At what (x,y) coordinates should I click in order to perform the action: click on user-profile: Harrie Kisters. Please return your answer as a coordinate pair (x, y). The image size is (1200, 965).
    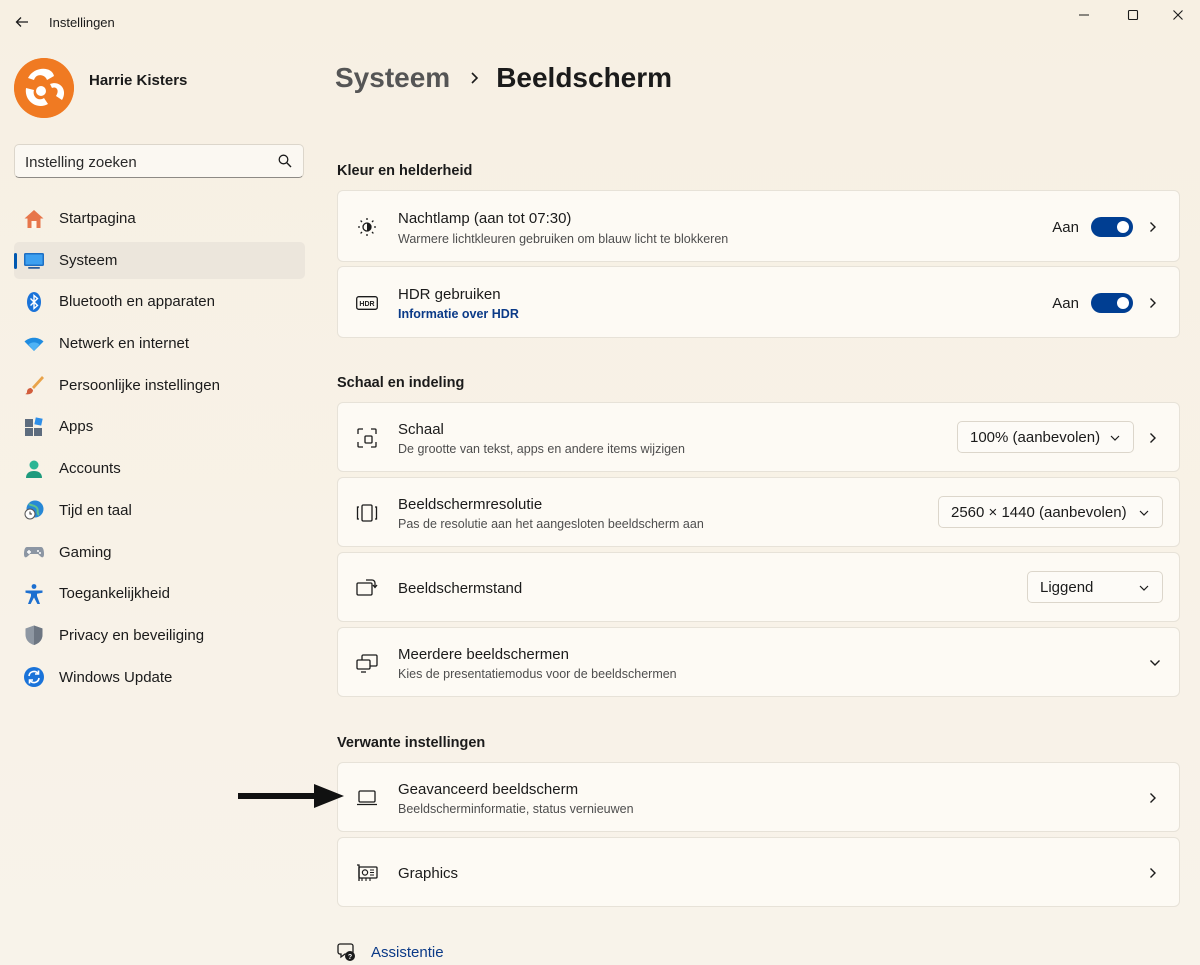
    Looking at the image, I should click on (159, 88).